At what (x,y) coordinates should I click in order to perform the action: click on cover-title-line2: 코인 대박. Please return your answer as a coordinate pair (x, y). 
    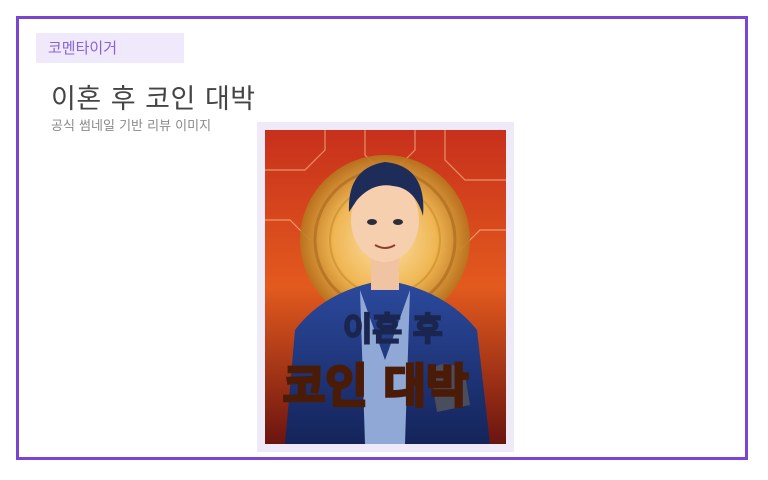
    Looking at the image, I should click on (375, 386).